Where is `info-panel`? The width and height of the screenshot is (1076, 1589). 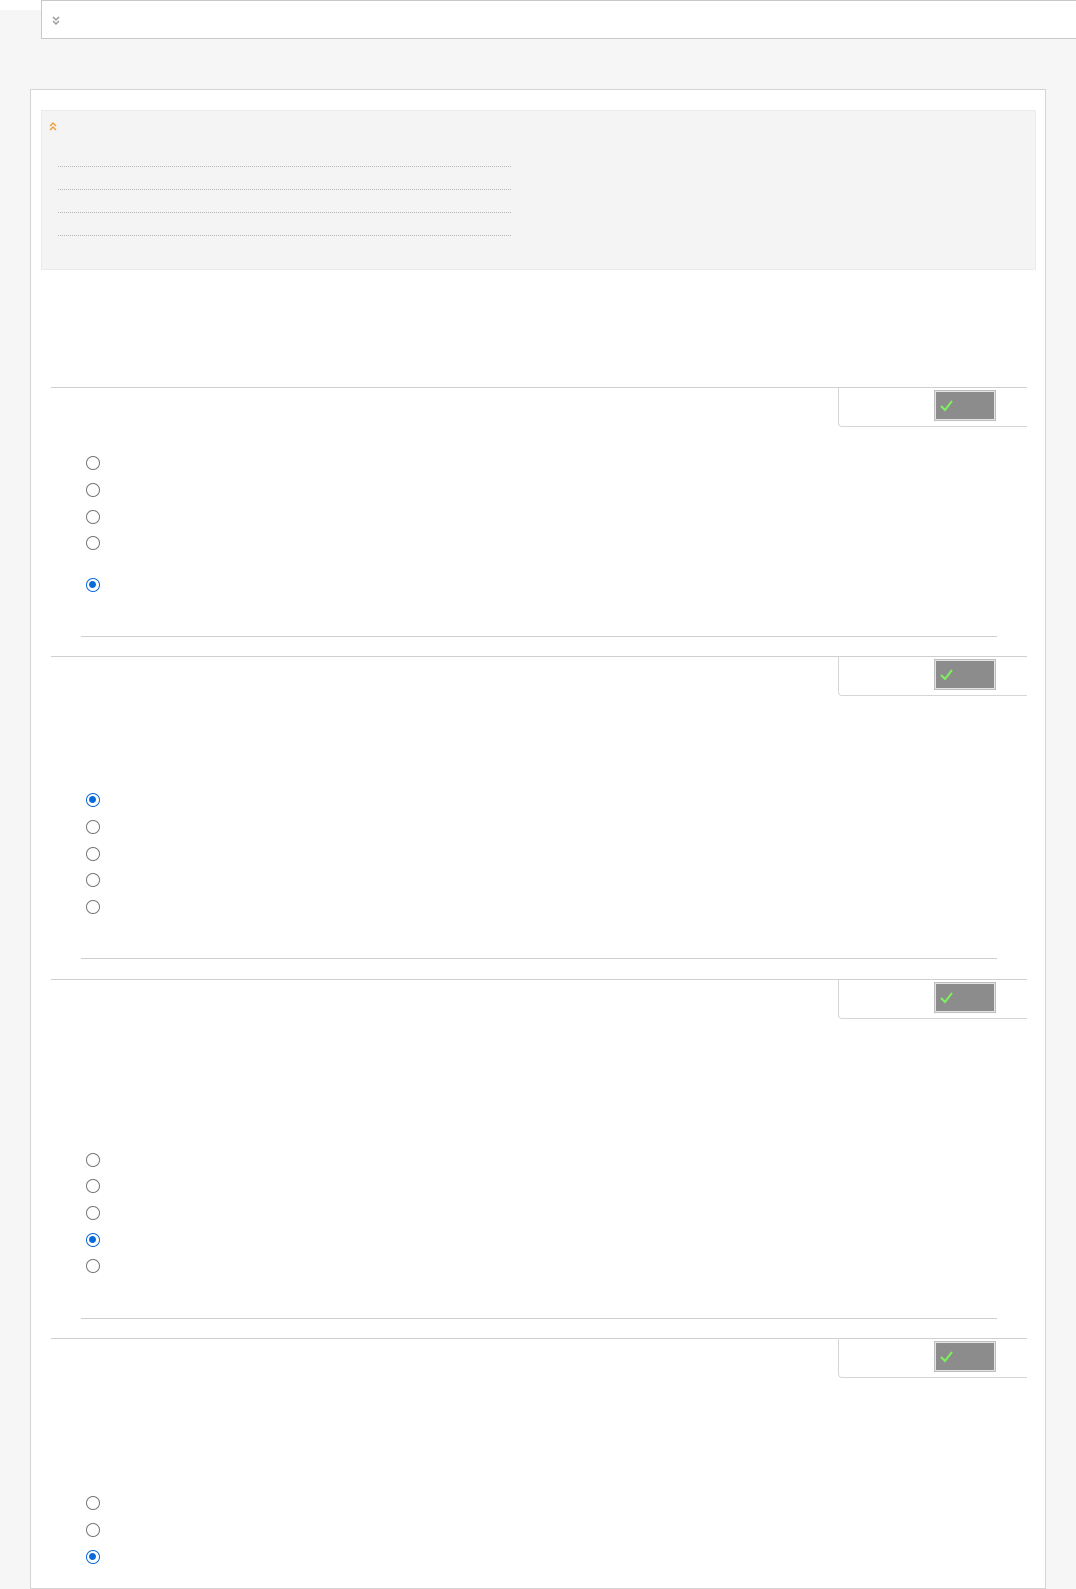
info-panel is located at coordinates (538, 190).